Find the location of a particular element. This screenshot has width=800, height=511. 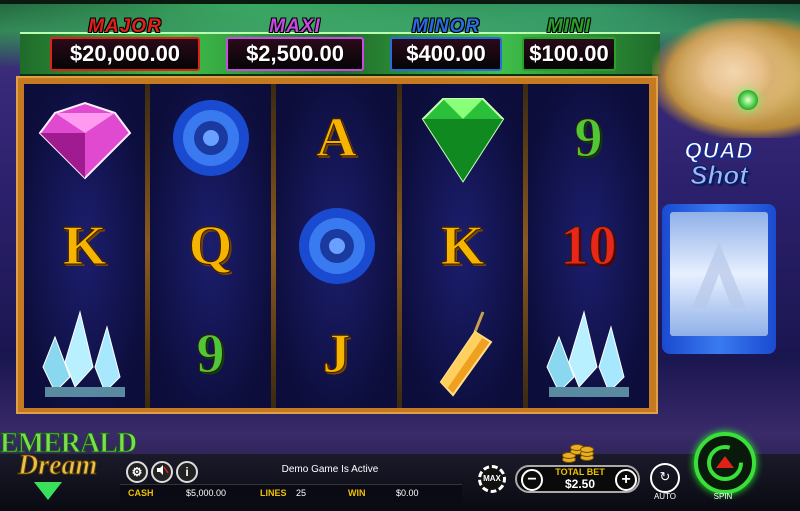

card-symbol-a: A is located at coordinates (336, 138).